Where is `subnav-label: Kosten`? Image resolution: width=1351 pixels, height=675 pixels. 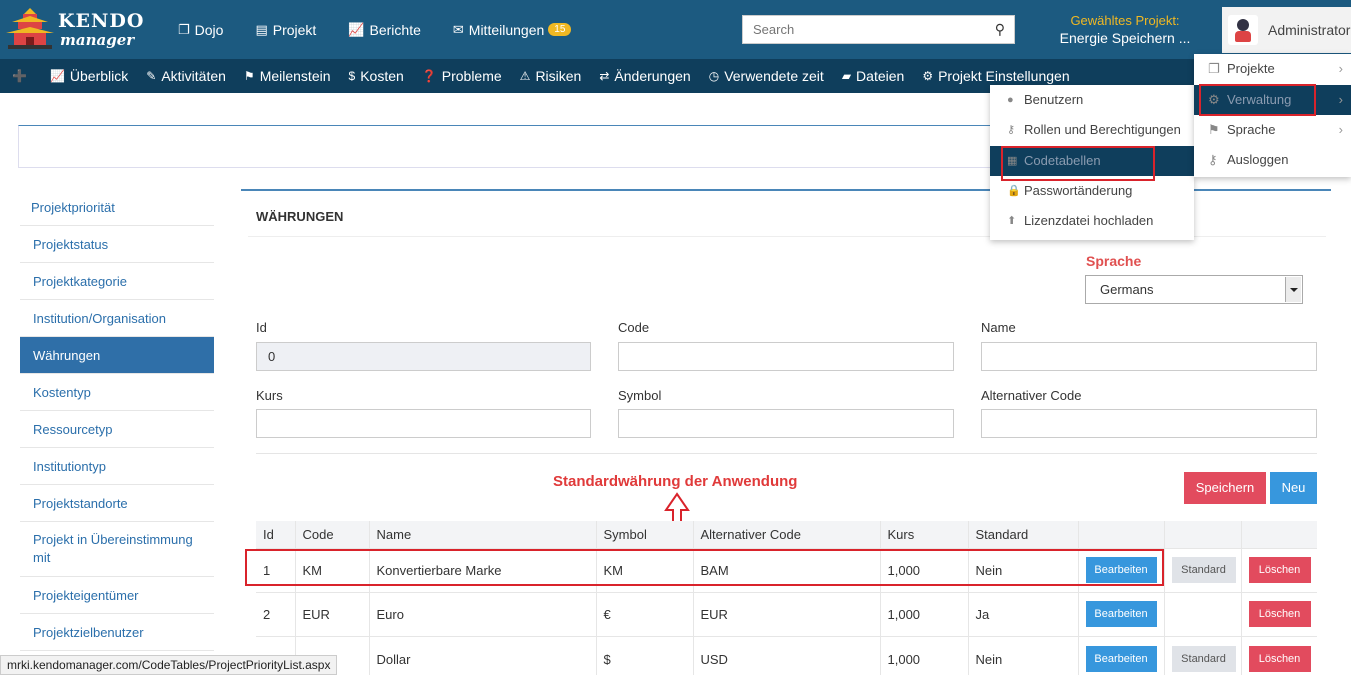
subnav-label: Kosten is located at coordinates (382, 76).